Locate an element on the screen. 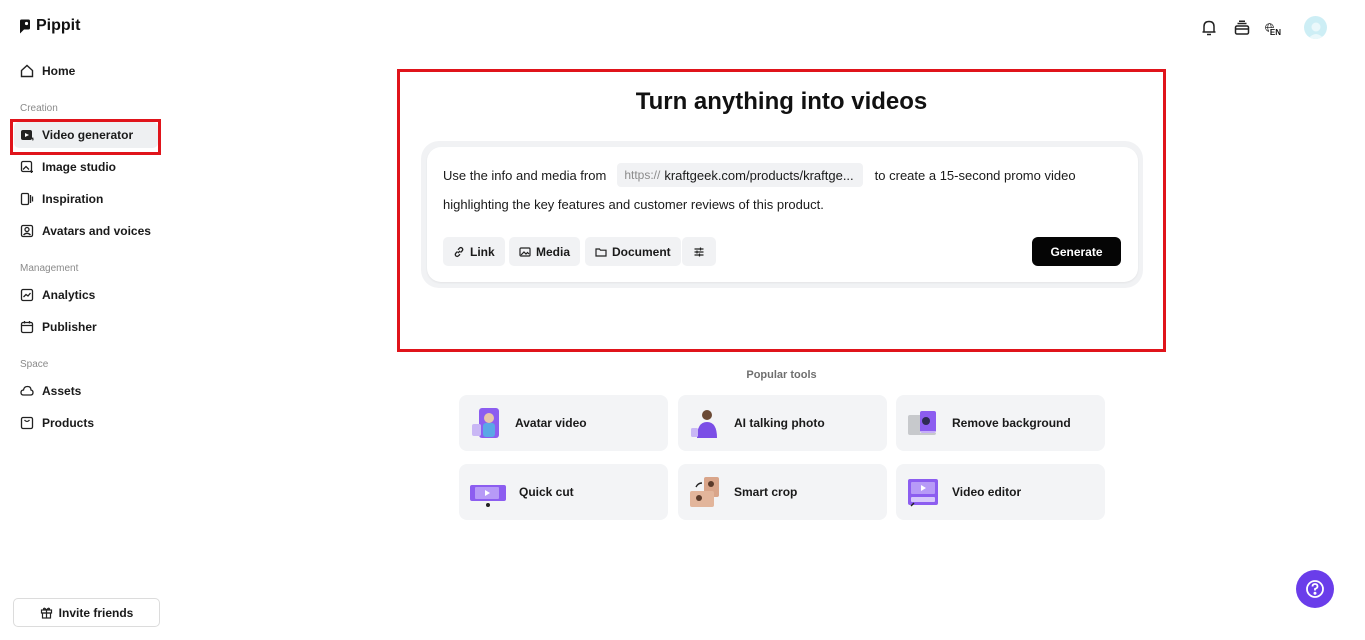 The width and height of the screenshot is (1365, 640). invite-friends-button: Invite friends is located at coordinates (86, 612).